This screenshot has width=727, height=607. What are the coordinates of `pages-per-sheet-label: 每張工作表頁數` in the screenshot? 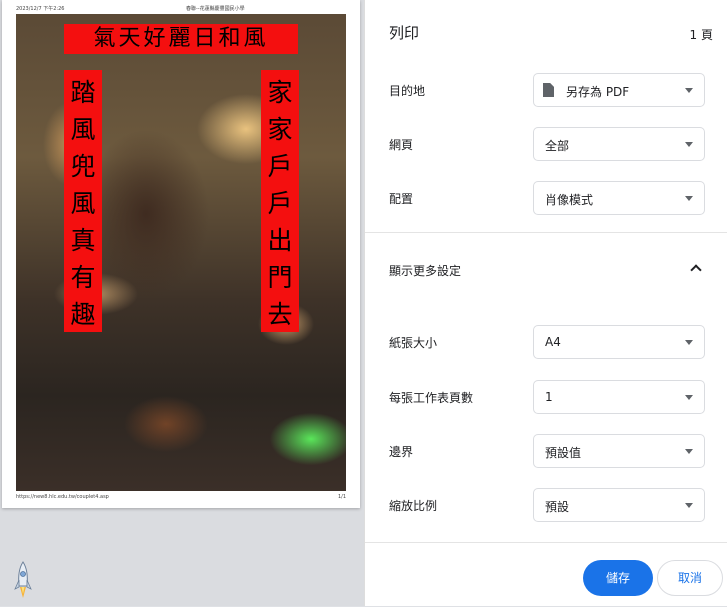 It's located at (431, 398).